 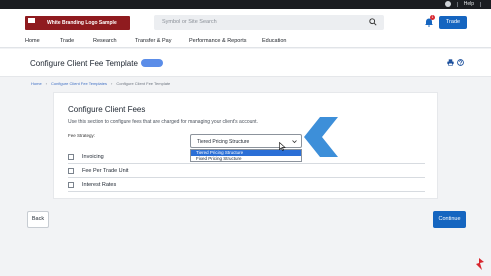 I want to click on chevron-down-icon, so click(x=294, y=142).